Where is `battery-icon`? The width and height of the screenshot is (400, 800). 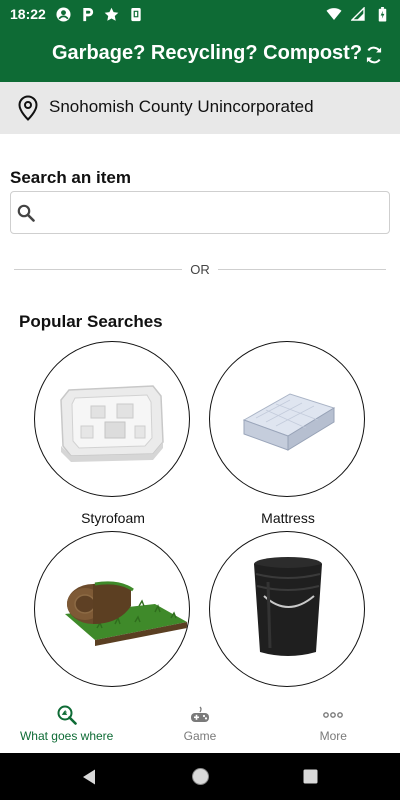 battery-icon is located at coordinates (382, 14).